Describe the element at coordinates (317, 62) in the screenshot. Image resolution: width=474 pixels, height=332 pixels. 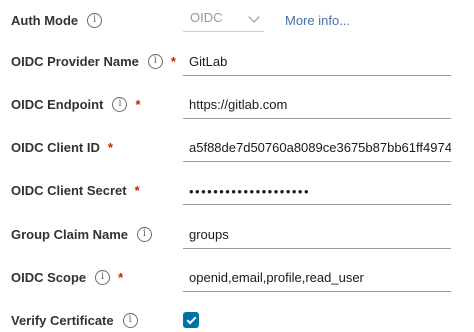
I see `provider-name-input: GitLab` at that location.